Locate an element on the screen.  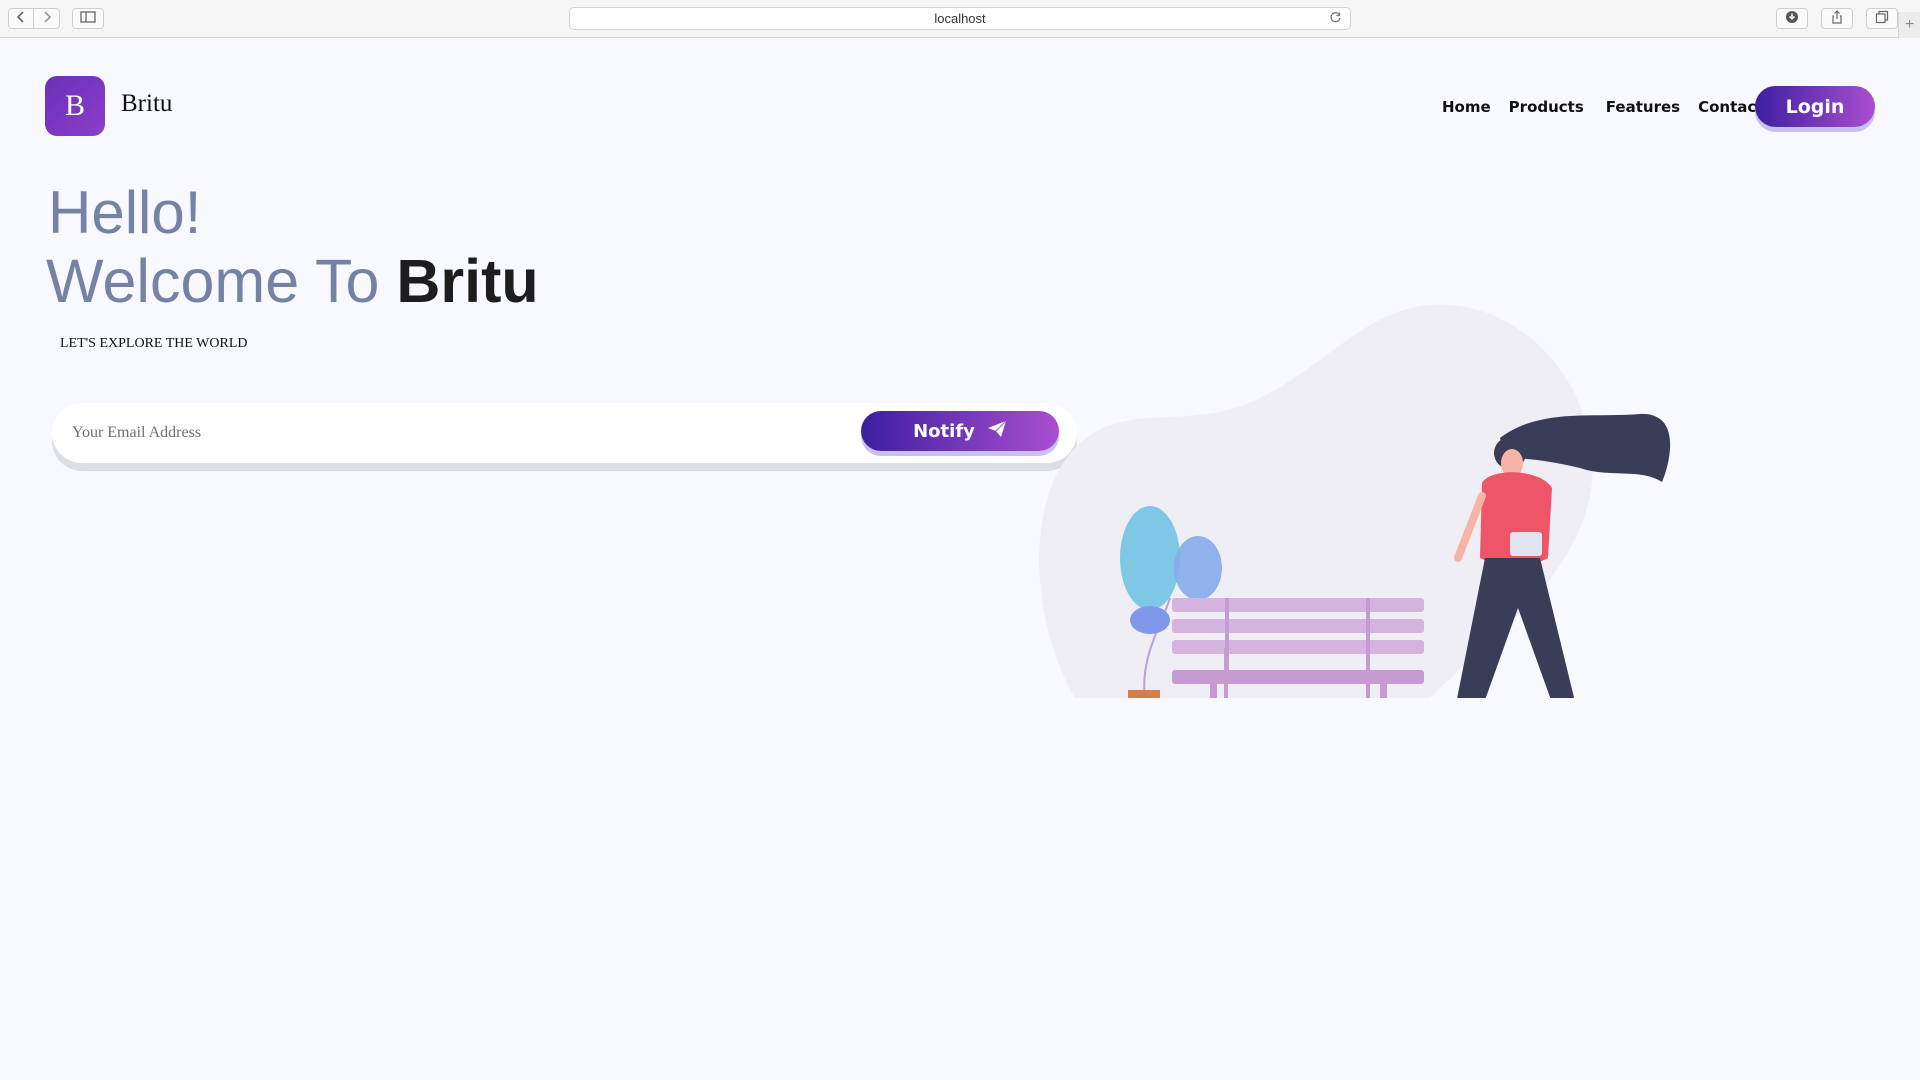
back-icon is located at coordinates (21, 19).